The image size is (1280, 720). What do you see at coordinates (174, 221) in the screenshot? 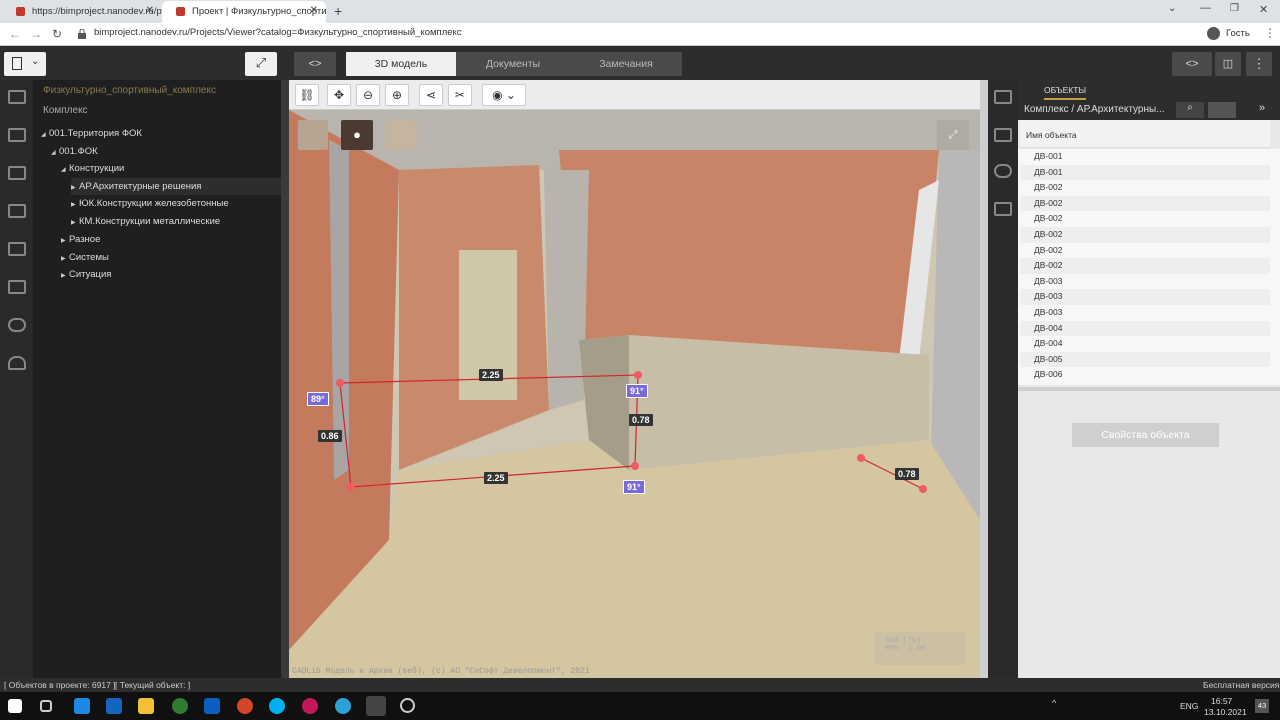
I see `tree-item: ▶ КМ.Конструкции металлические` at bounding box center [174, 221].